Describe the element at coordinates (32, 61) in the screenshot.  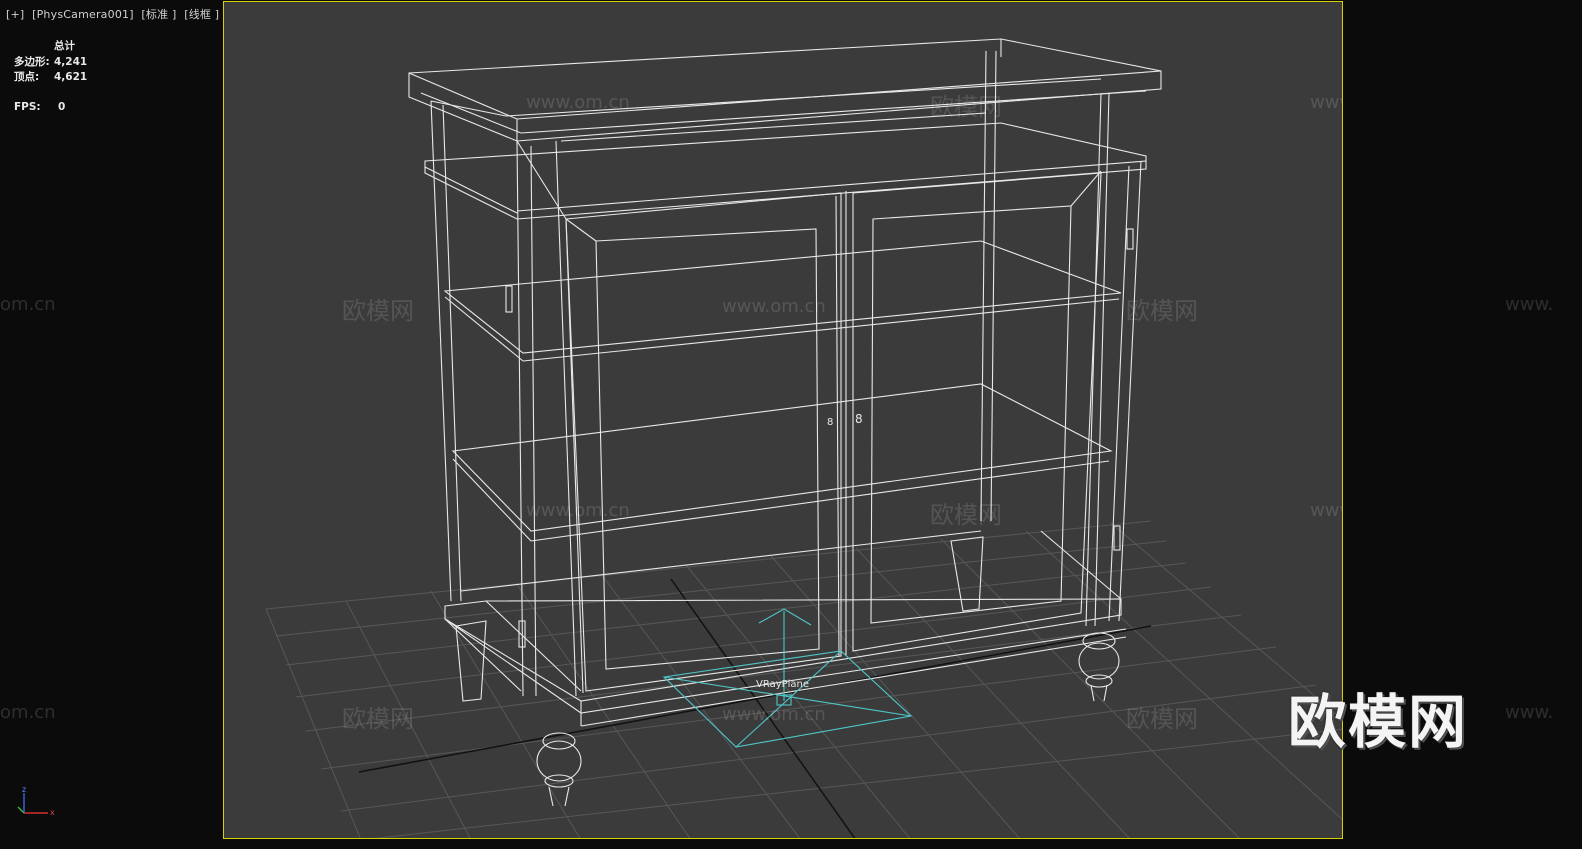
I see `polys-label: 多边形:` at that location.